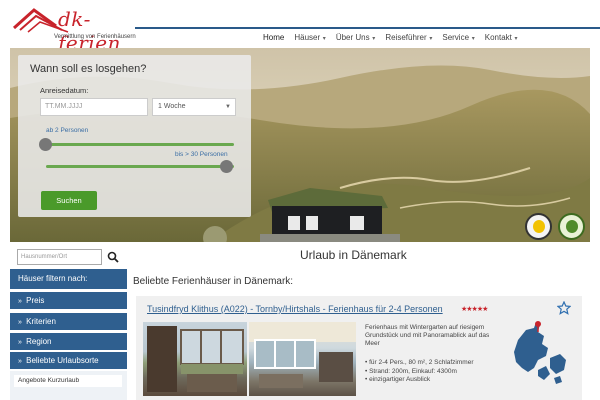  What do you see at coordinates (571, 226) in the screenshot?
I see `trust-seal-icon` at bounding box center [571, 226].